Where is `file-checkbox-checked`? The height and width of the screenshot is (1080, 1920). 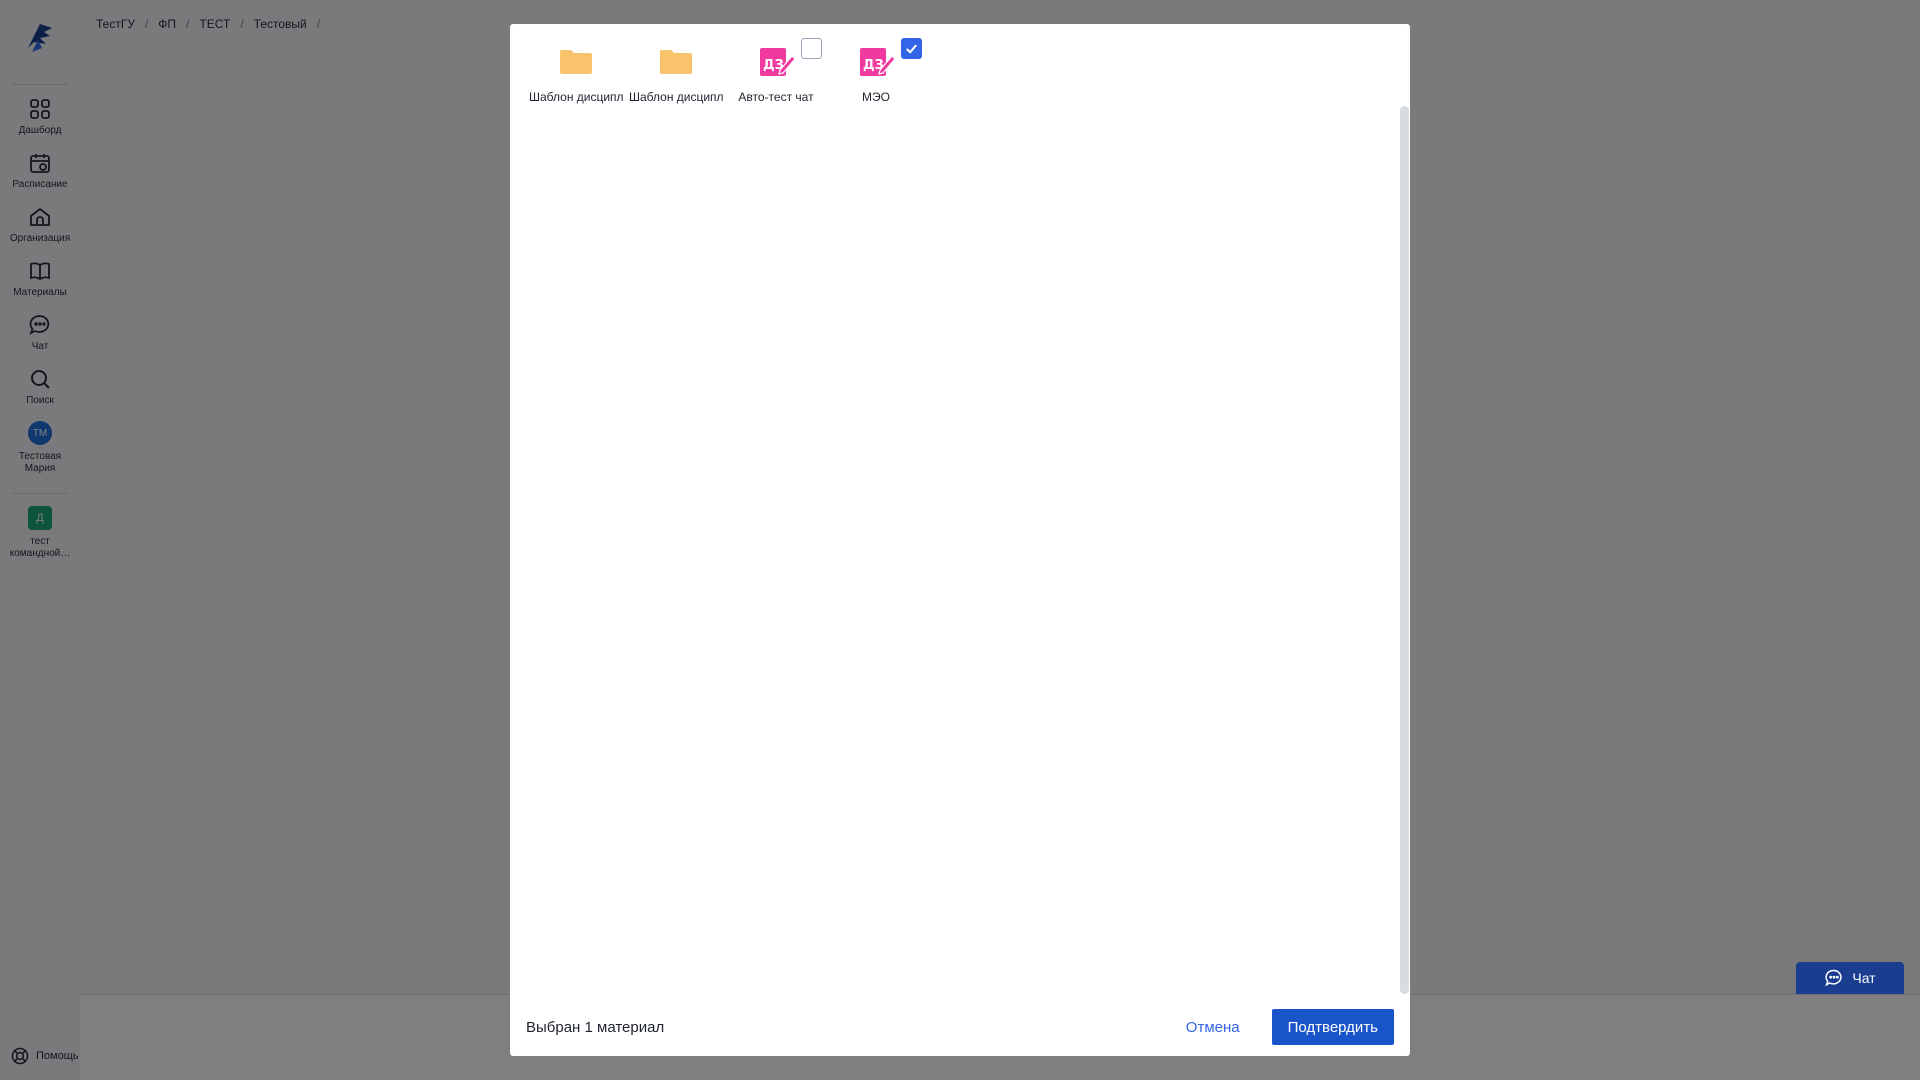
file-checkbox-checked is located at coordinates (911, 48).